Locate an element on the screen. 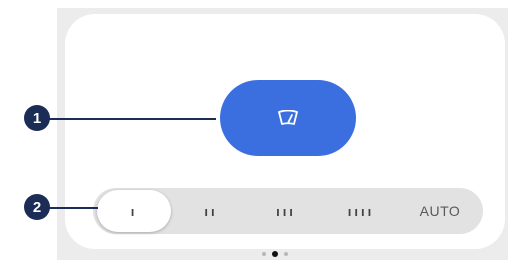 This screenshot has width=508, height=260. speed-option-auto: AUTO is located at coordinates (440, 211).